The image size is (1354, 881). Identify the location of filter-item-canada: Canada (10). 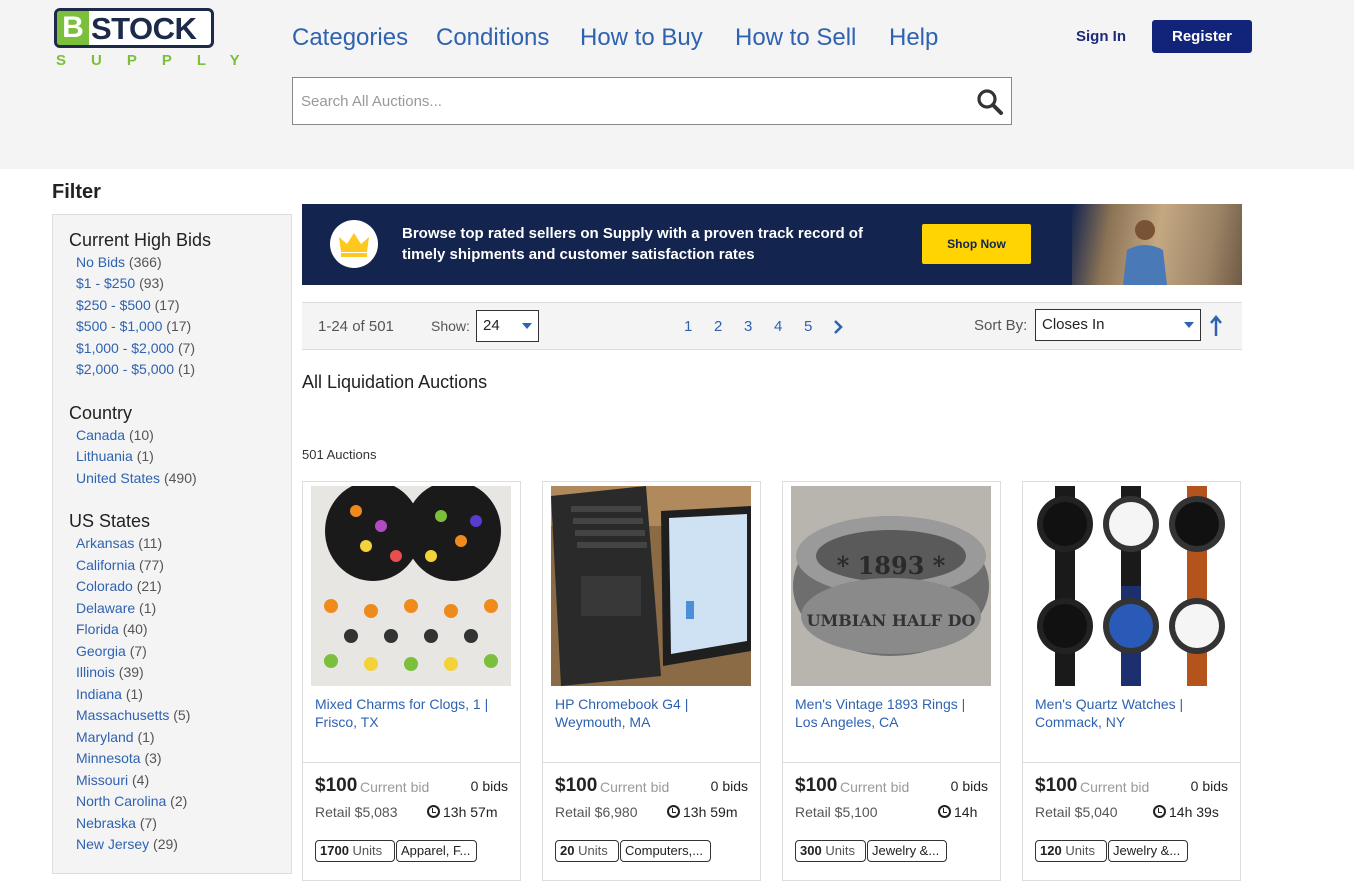
(115, 435).